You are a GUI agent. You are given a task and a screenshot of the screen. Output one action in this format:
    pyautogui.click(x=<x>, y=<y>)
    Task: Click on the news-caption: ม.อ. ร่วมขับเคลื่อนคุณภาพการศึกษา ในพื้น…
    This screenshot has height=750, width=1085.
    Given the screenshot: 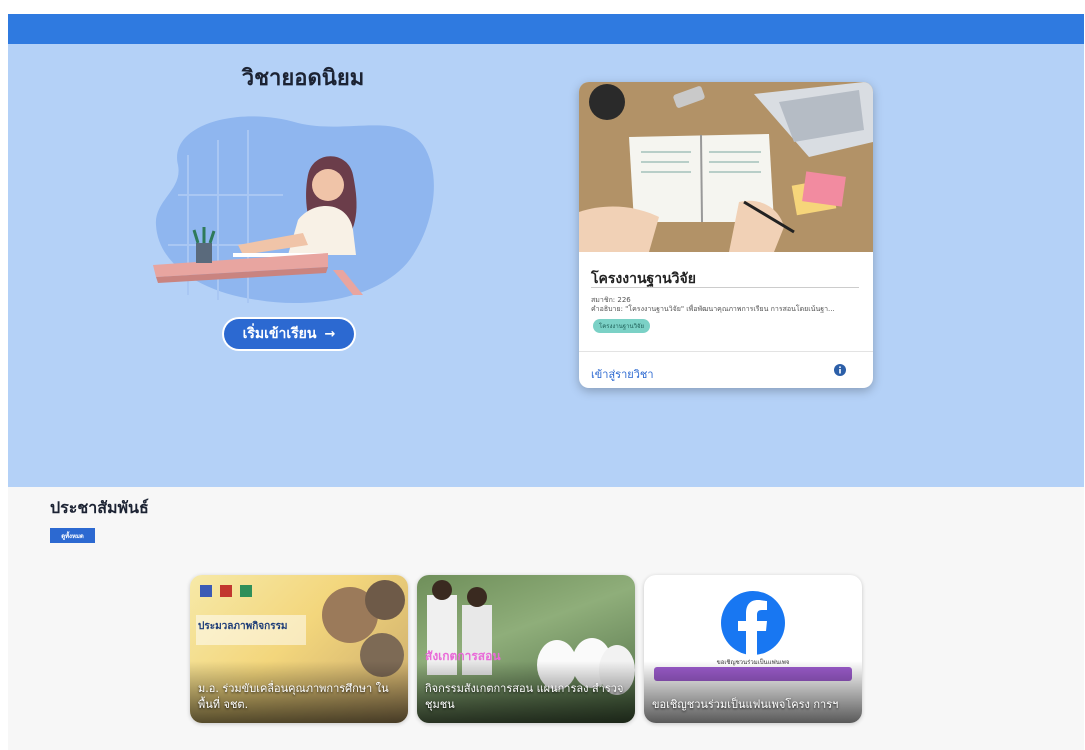 What is the action you would take?
    pyautogui.click(x=293, y=696)
    